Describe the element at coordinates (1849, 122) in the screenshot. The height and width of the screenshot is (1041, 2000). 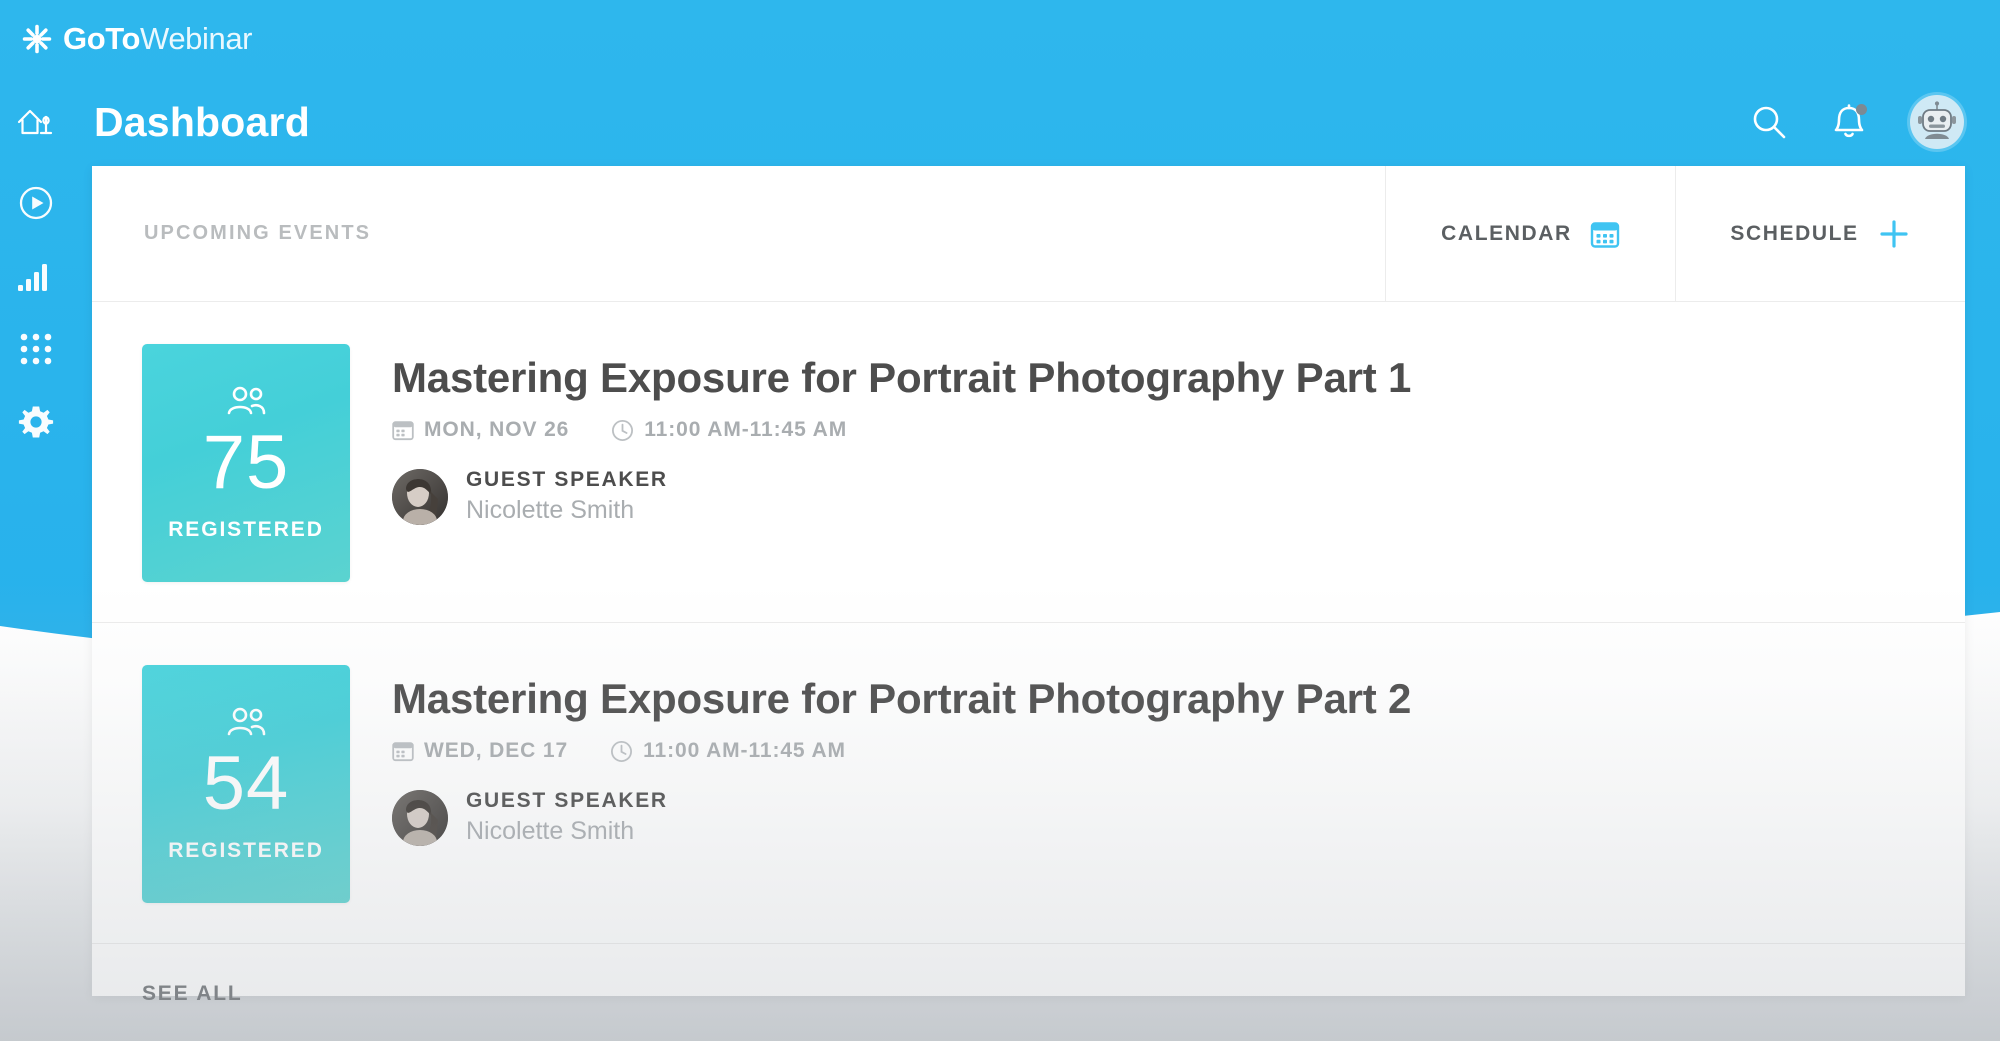
I see `notifications-button` at that location.